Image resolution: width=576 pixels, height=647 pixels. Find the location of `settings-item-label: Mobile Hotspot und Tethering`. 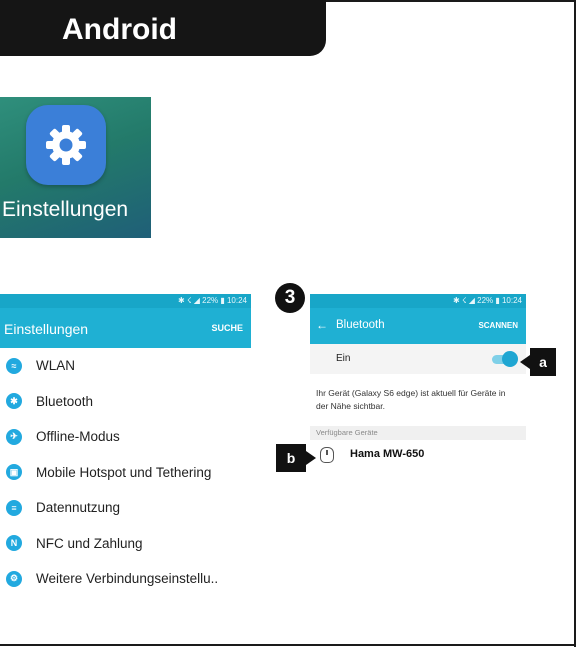

settings-item-label: Mobile Hotspot und Tethering is located at coordinates (124, 472).